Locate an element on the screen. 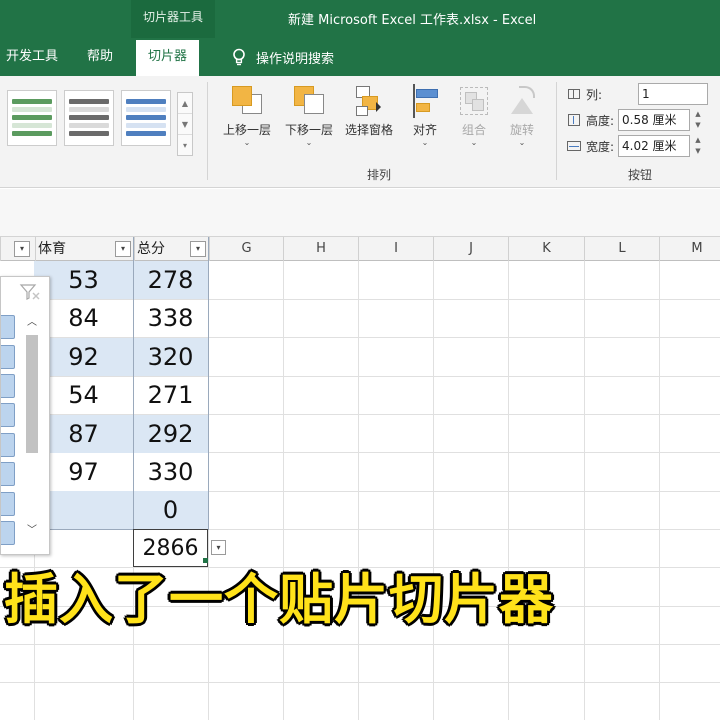 The width and height of the screenshot is (720, 720). table-column-border is located at coordinates (208, 383).